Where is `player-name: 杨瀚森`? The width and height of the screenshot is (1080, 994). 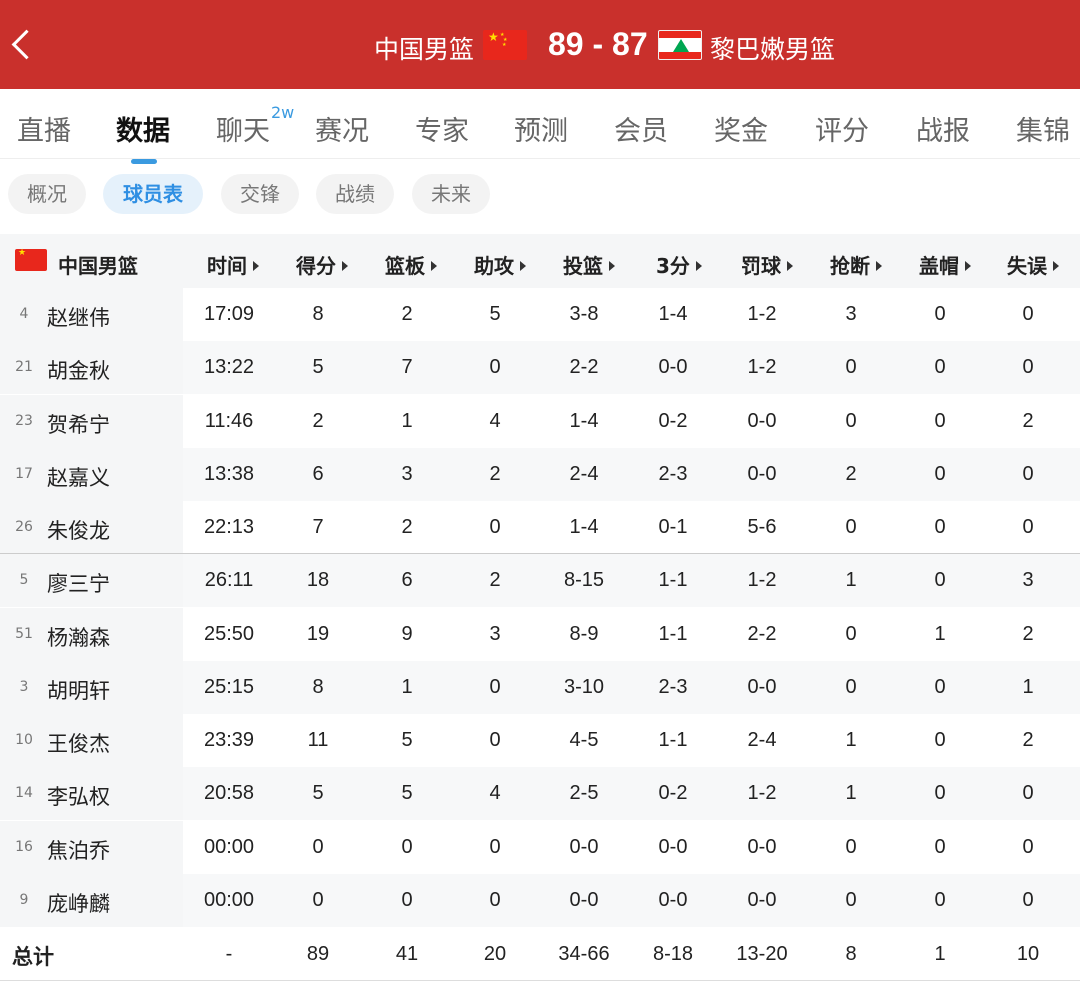 player-name: 杨瀚森 is located at coordinates (78, 637).